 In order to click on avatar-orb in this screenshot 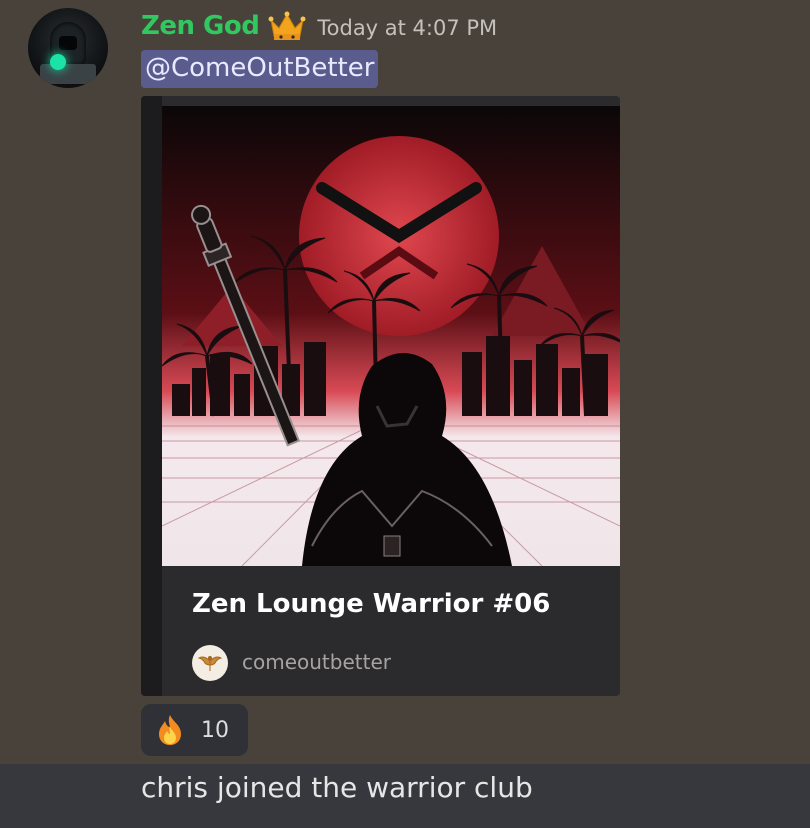, I will do `click(58, 62)`.